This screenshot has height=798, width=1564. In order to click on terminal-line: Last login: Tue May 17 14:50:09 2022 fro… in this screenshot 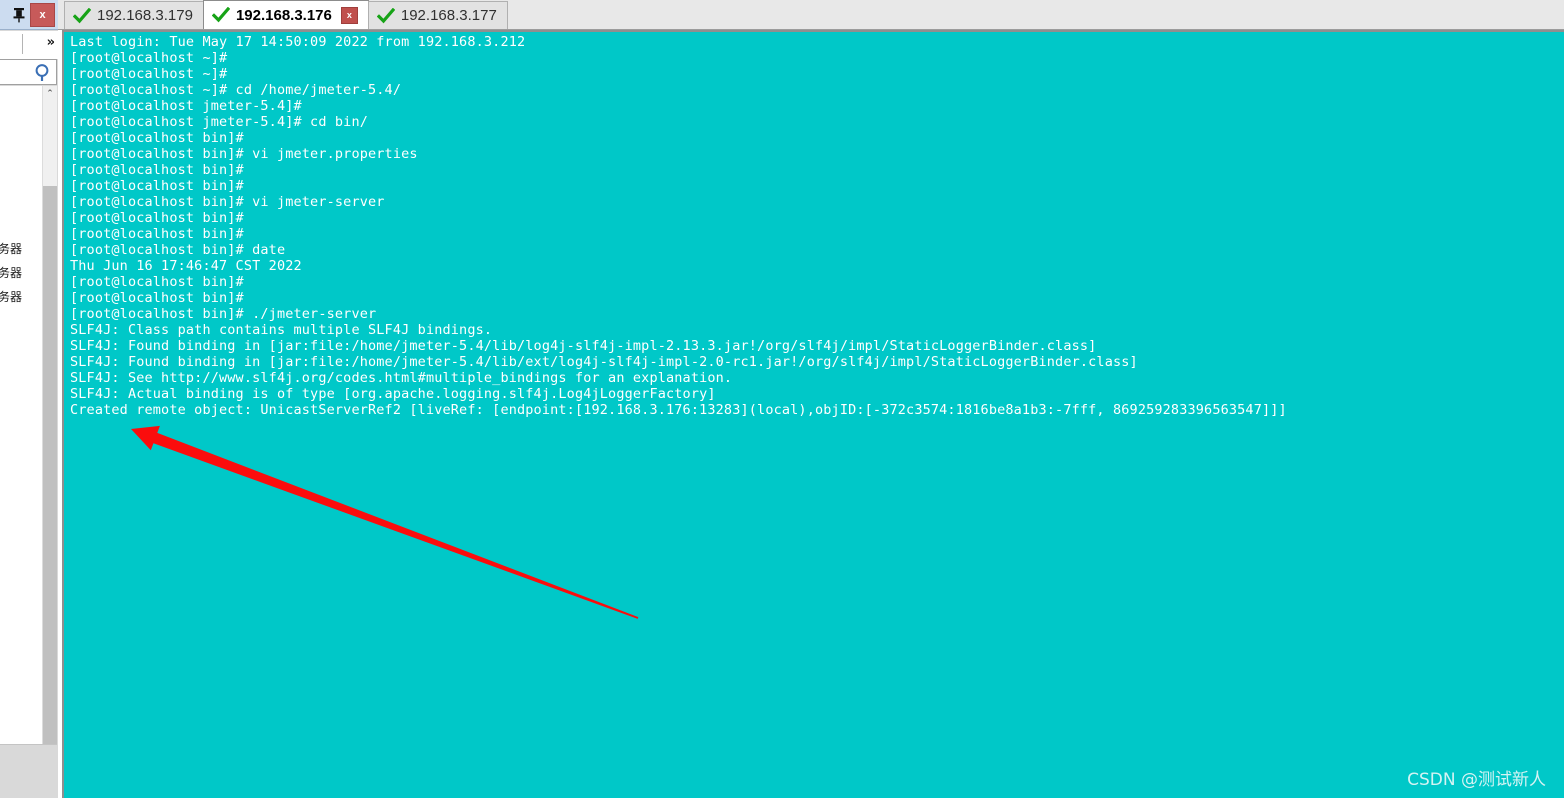, I will do `click(298, 42)`.